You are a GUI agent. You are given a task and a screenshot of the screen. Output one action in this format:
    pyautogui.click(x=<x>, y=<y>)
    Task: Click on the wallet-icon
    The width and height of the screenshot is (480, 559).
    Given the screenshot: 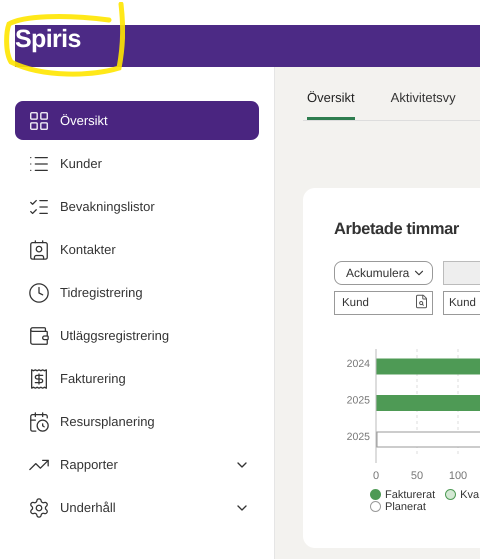 What is the action you would take?
    pyautogui.click(x=39, y=335)
    